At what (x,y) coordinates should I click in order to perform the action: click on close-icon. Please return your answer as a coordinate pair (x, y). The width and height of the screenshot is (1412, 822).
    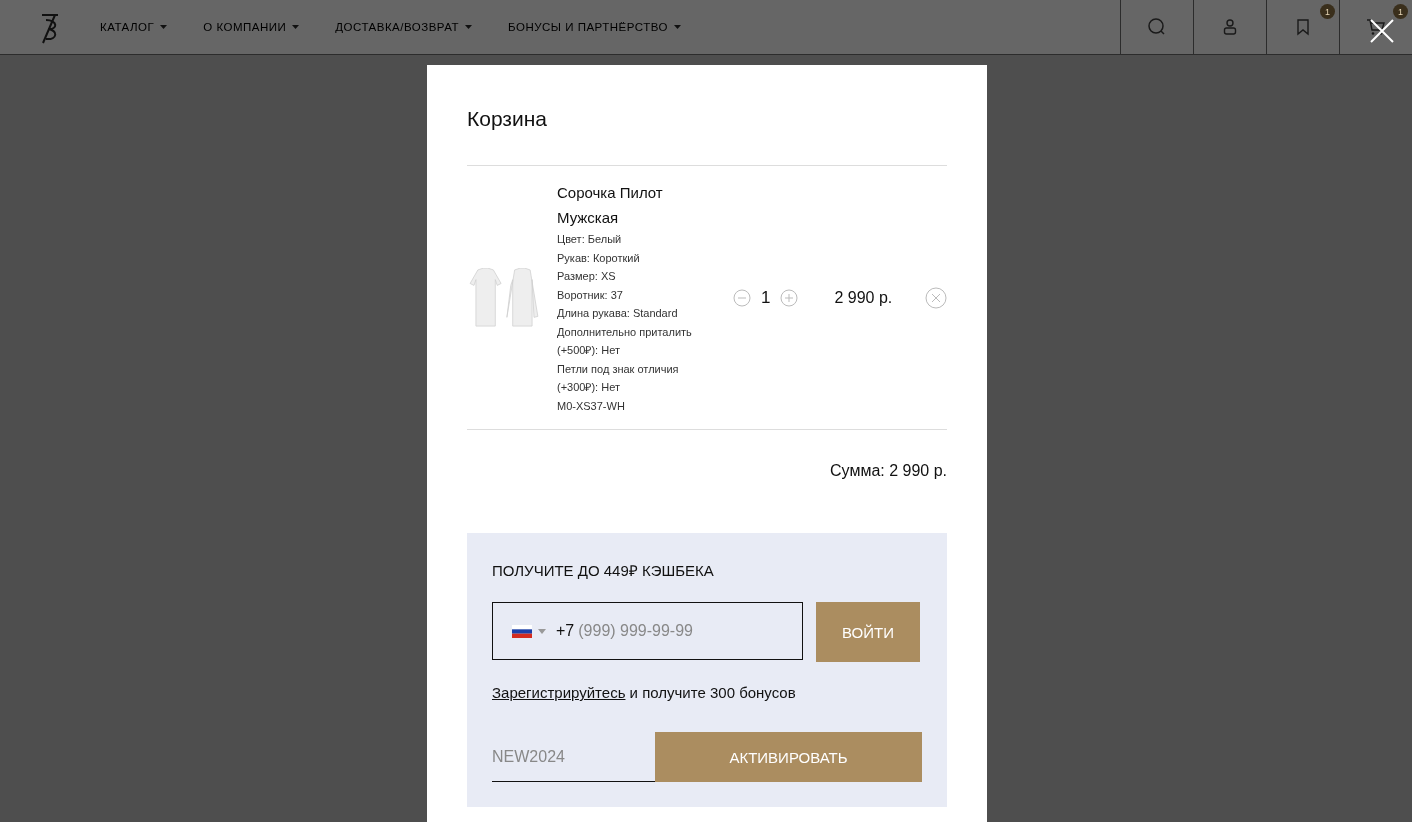
    Looking at the image, I should click on (1382, 31).